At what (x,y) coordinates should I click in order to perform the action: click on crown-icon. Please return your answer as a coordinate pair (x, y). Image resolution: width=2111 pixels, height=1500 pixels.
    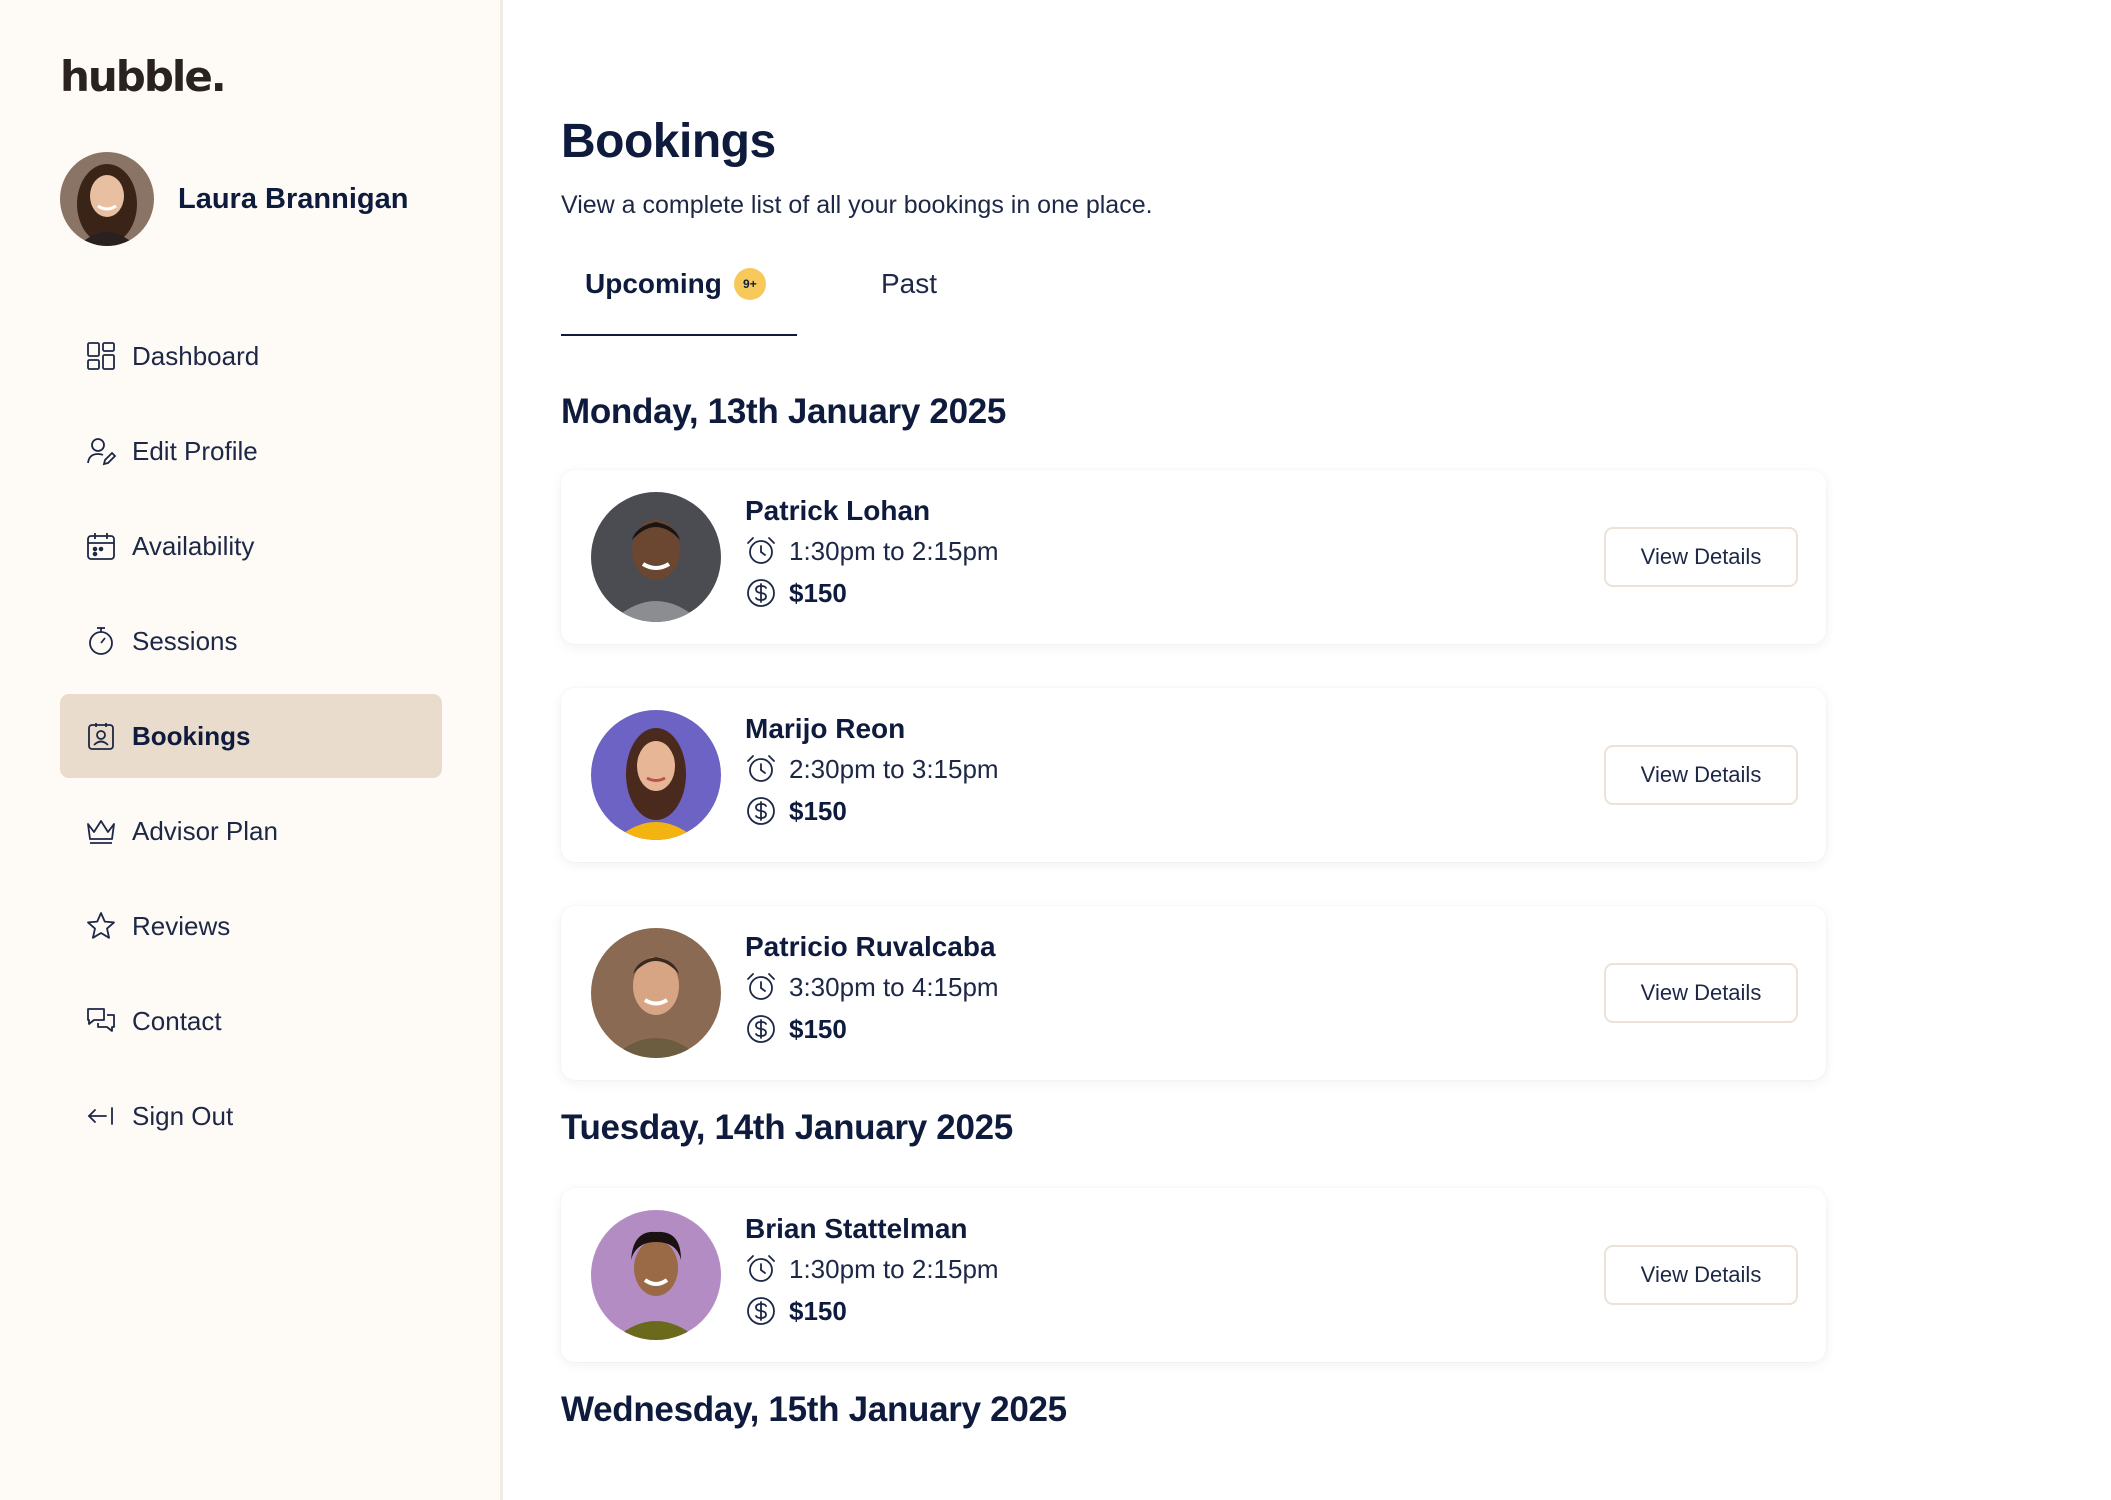
    Looking at the image, I should click on (101, 831).